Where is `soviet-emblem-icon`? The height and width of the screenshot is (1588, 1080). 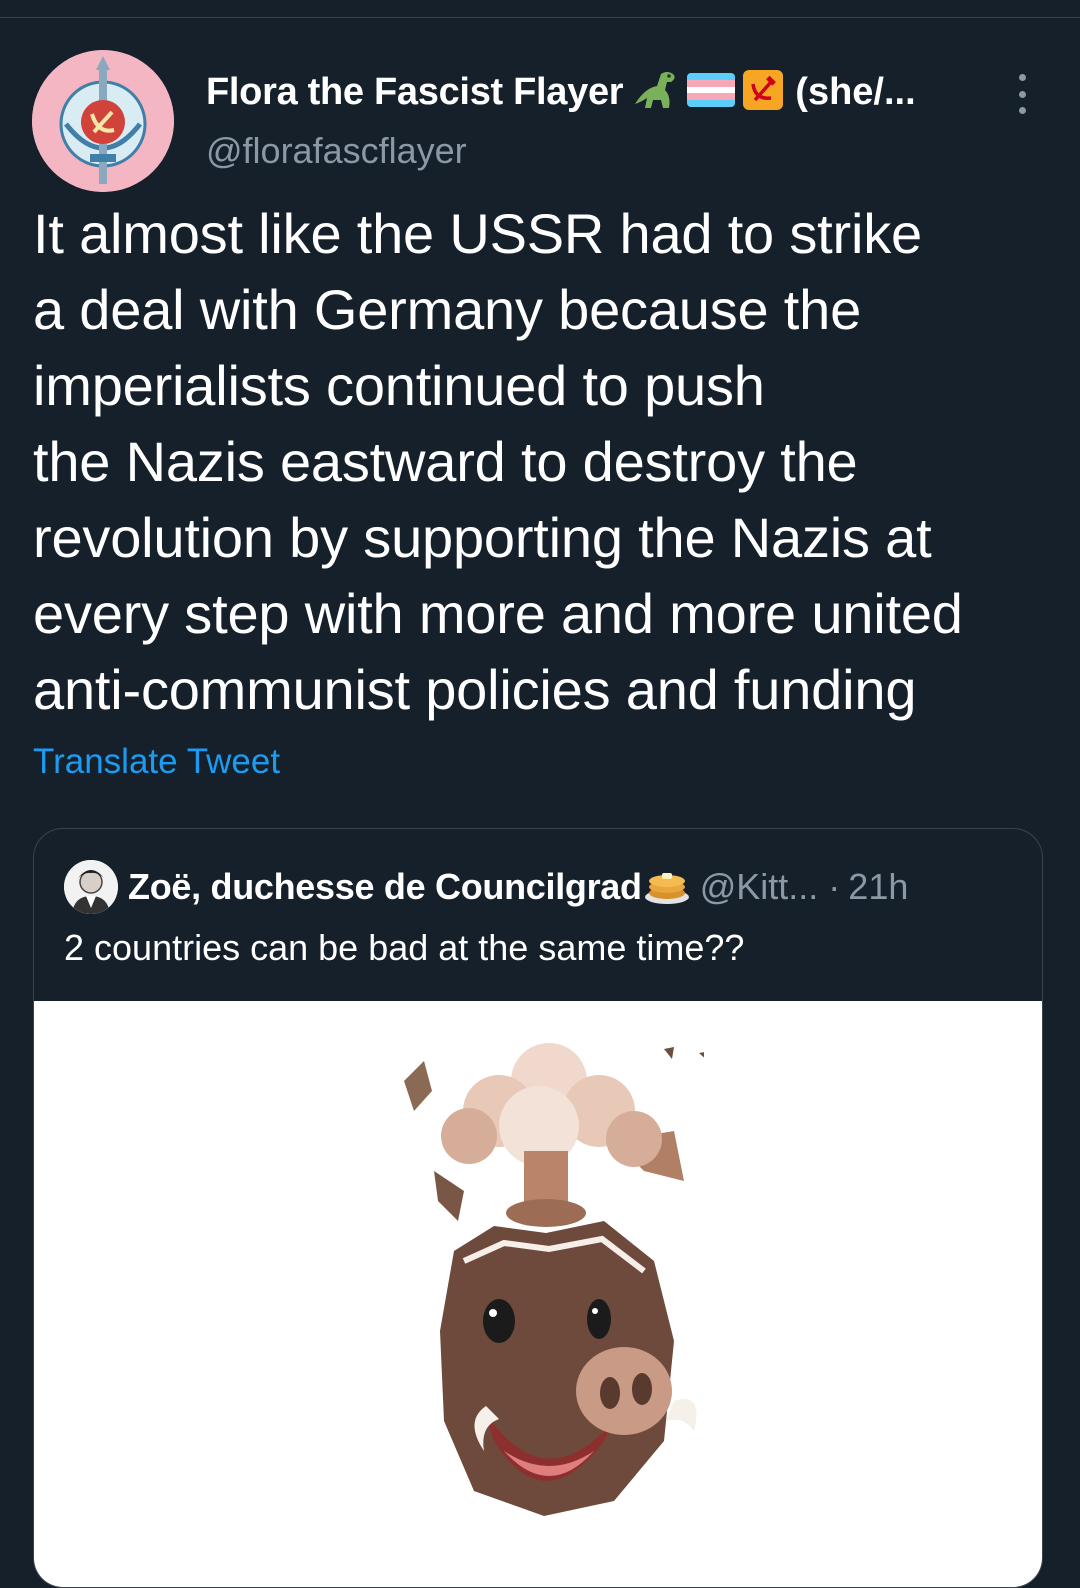 soviet-emblem-icon is located at coordinates (103, 121).